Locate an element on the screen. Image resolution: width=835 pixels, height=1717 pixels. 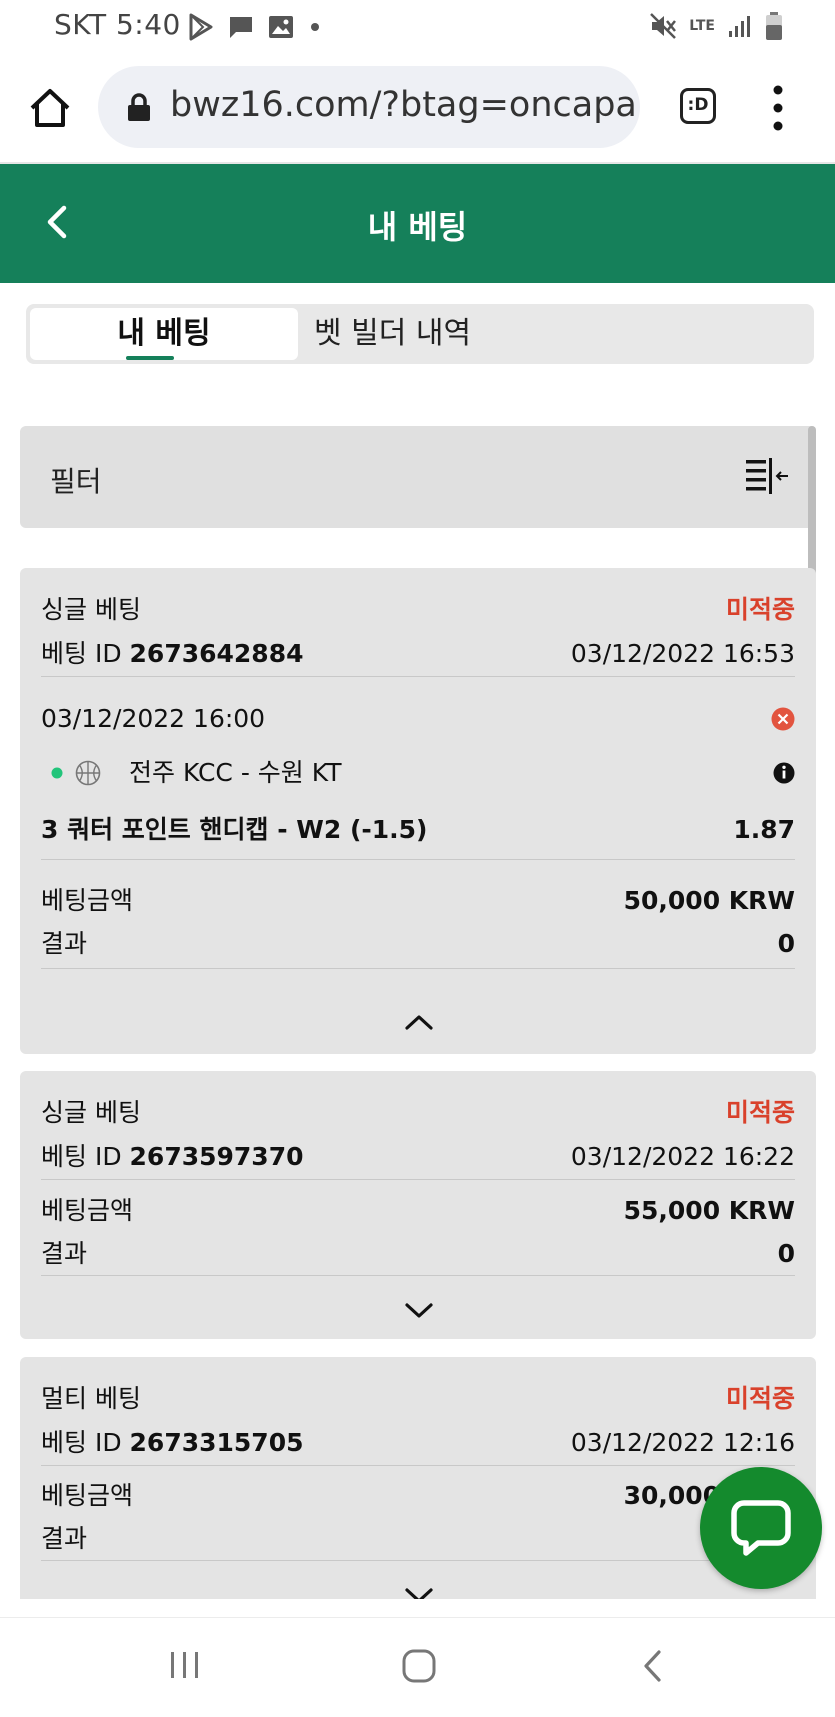
active-tab-indicator is located at coordinates (150, 358).